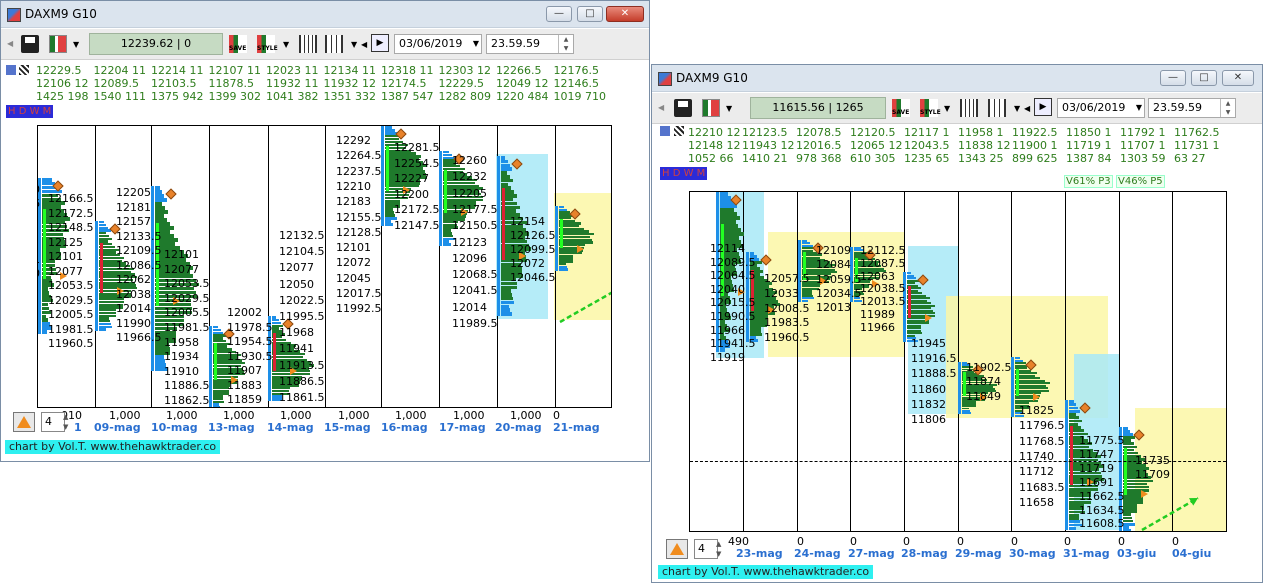 Image resolution: width=1264 pixels, height=583 pixels. Describe the element at coordinates (156, 44) in the screenshot. I see `left-price-display: 12239.62 | 0` at that location.